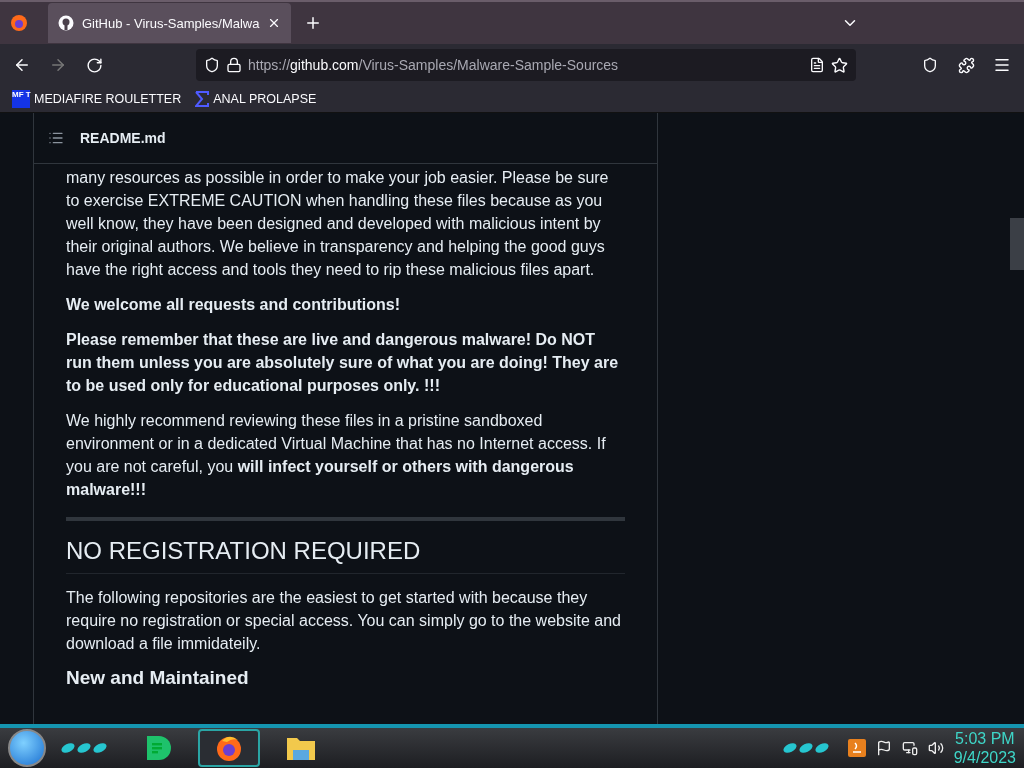 This screenshot has width=1024, height=768. What do you see at coordinates (935, 748) in the screenshot?
I see `volume-icon` at bounding box center [935, 748].